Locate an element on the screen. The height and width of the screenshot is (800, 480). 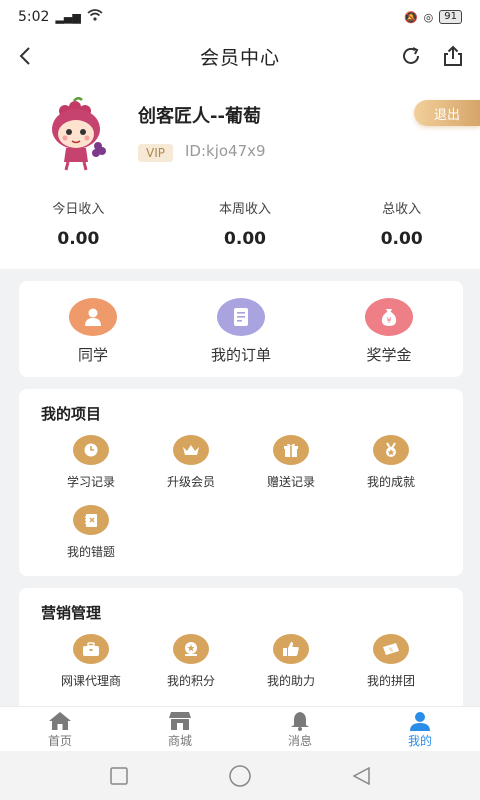
share-icon is located at coordinates (453, 55).